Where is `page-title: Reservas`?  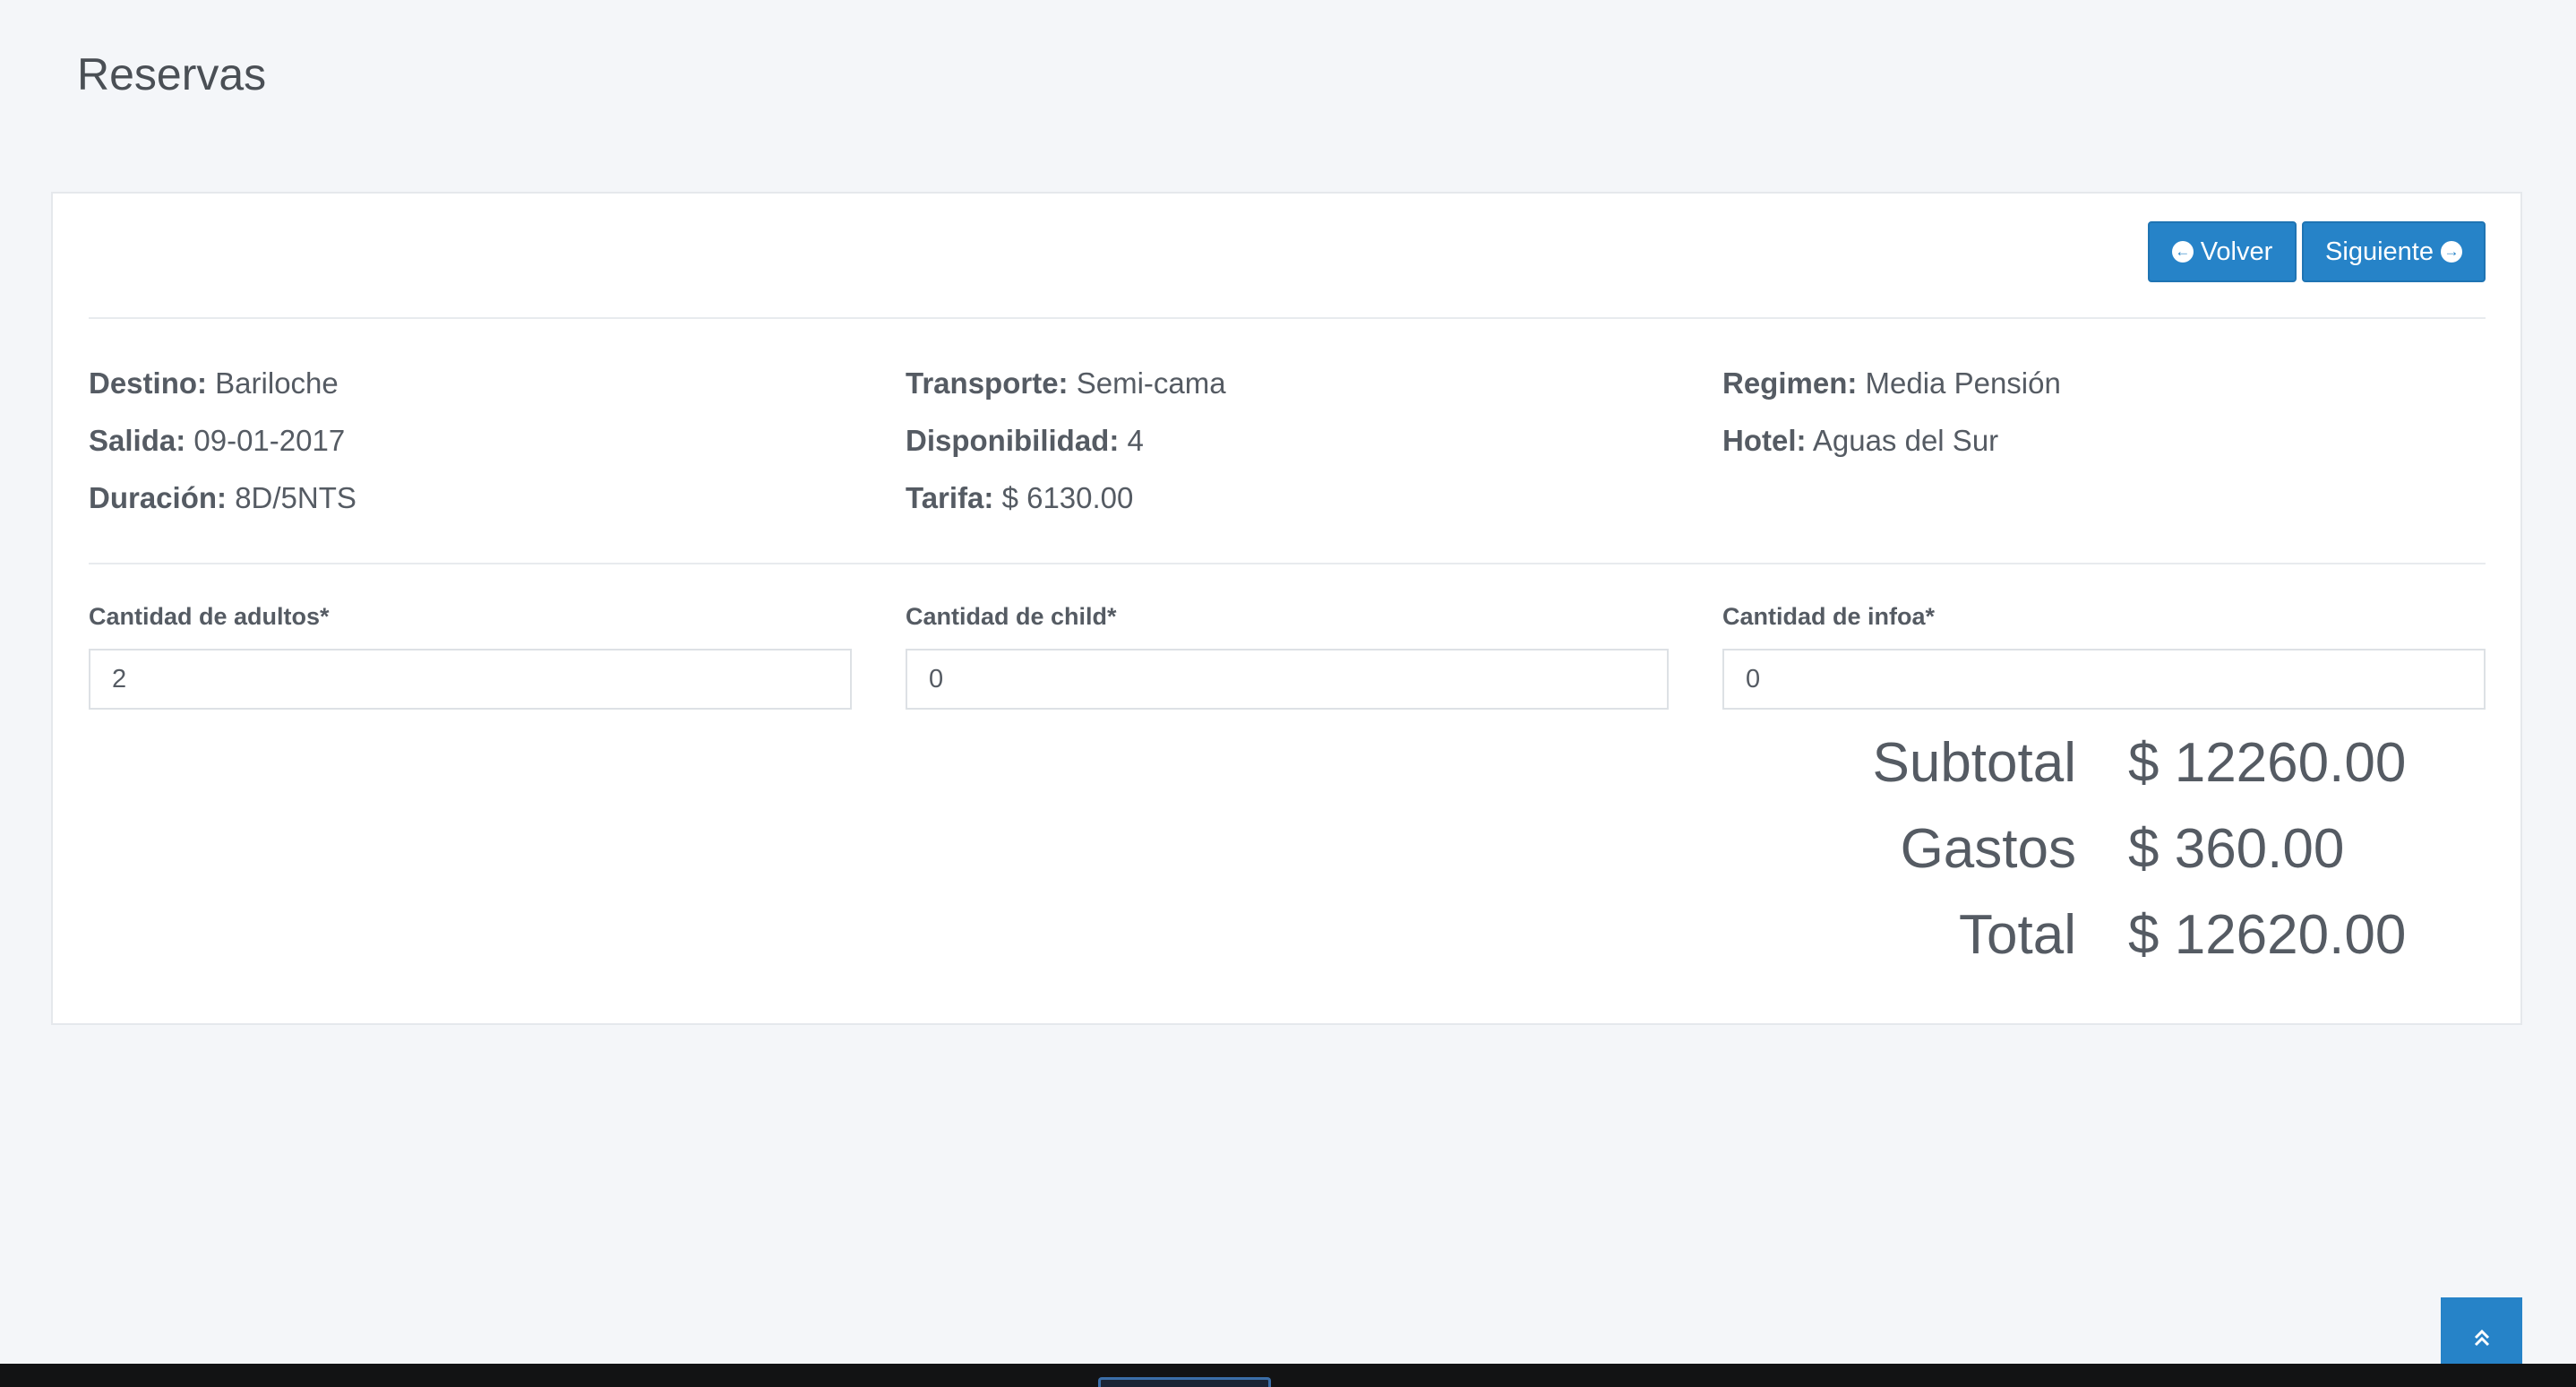 page-title: Reservas is located at coordinates (172, 74).